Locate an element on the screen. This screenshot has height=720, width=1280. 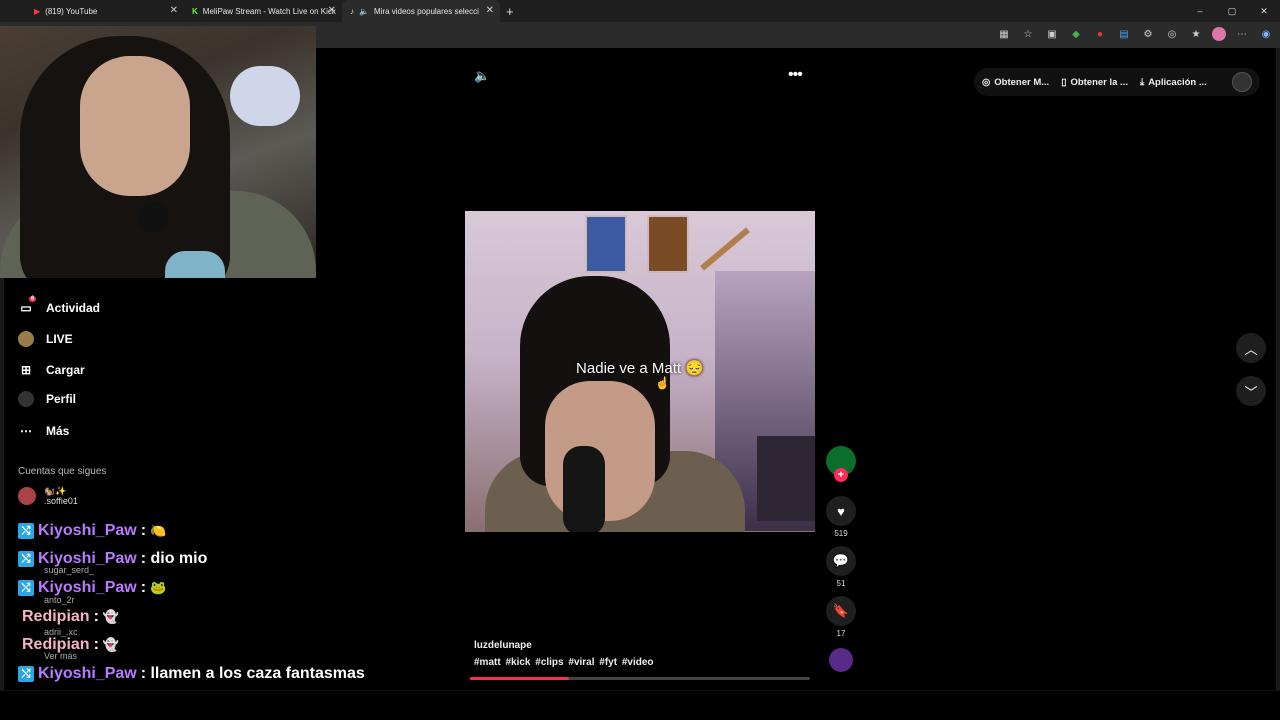
following-section-title: Cuentas que sigues is located at coordinates (62, 471).